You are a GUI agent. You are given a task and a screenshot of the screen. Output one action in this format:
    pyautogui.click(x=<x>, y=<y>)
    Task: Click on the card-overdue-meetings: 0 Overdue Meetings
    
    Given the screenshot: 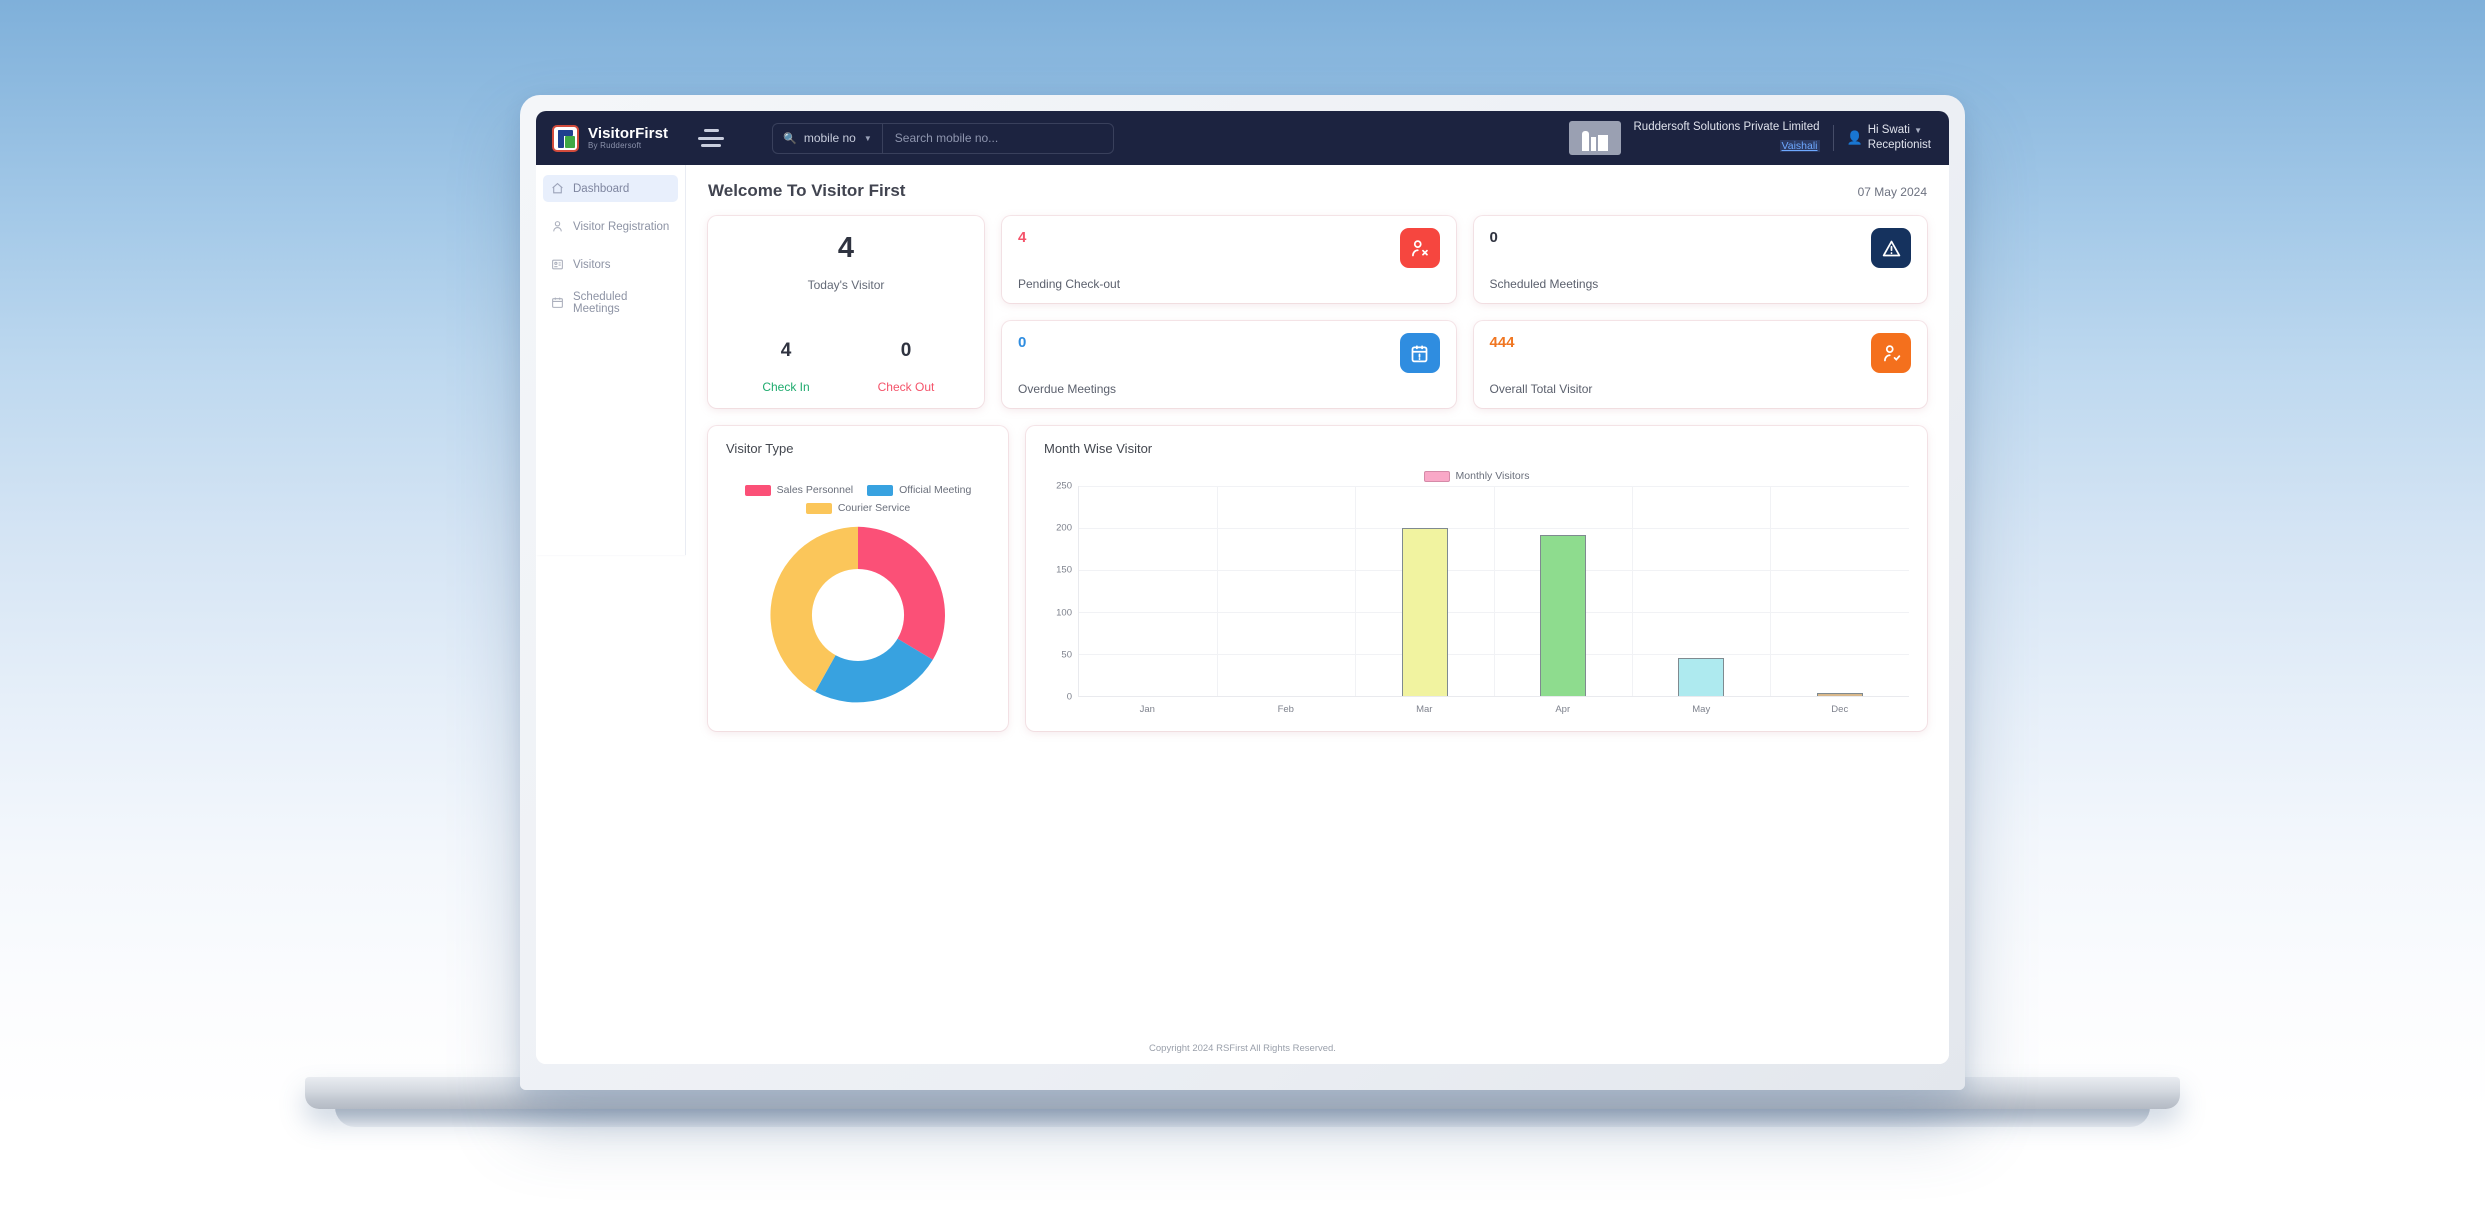 What is the action you would take?
    pyautogui.click(x=1229, y=364)
    